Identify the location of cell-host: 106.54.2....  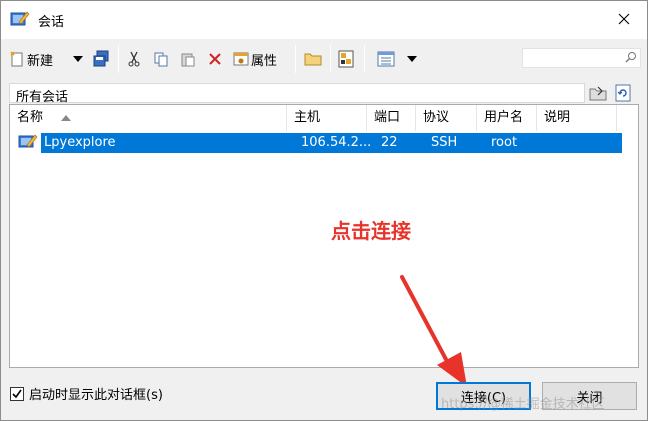
(336, 142).